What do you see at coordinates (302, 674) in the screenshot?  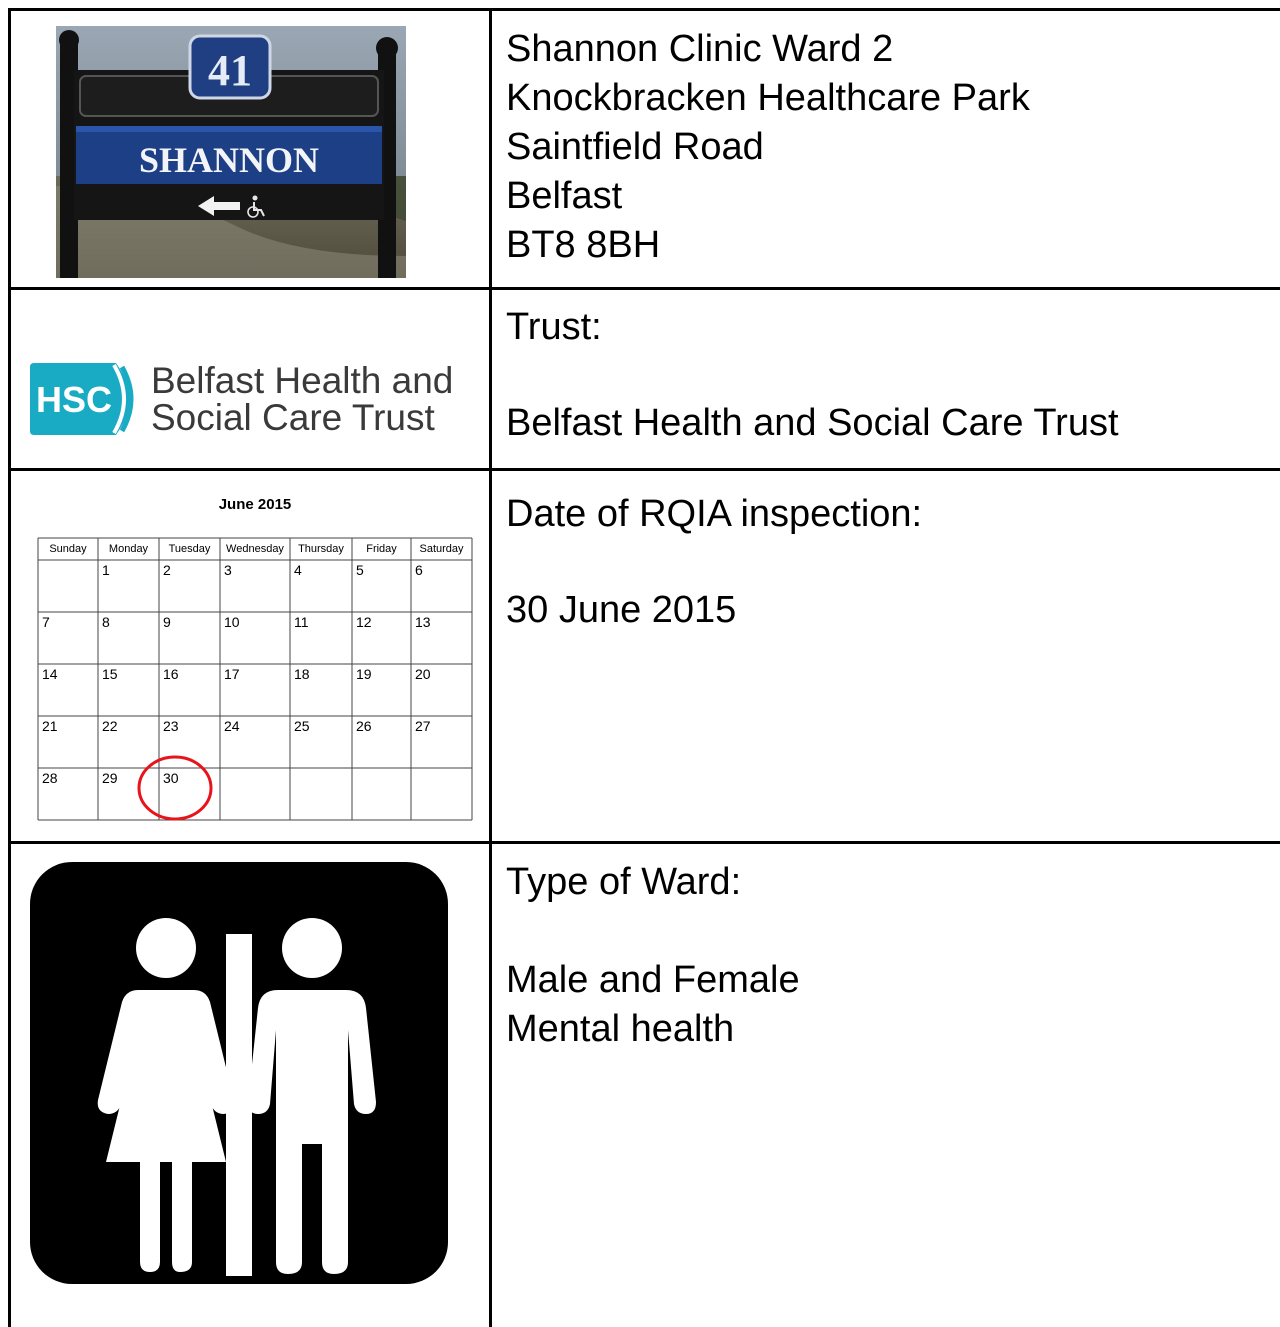 I see `calendar-day: 18` at bounding box center [302, 674].